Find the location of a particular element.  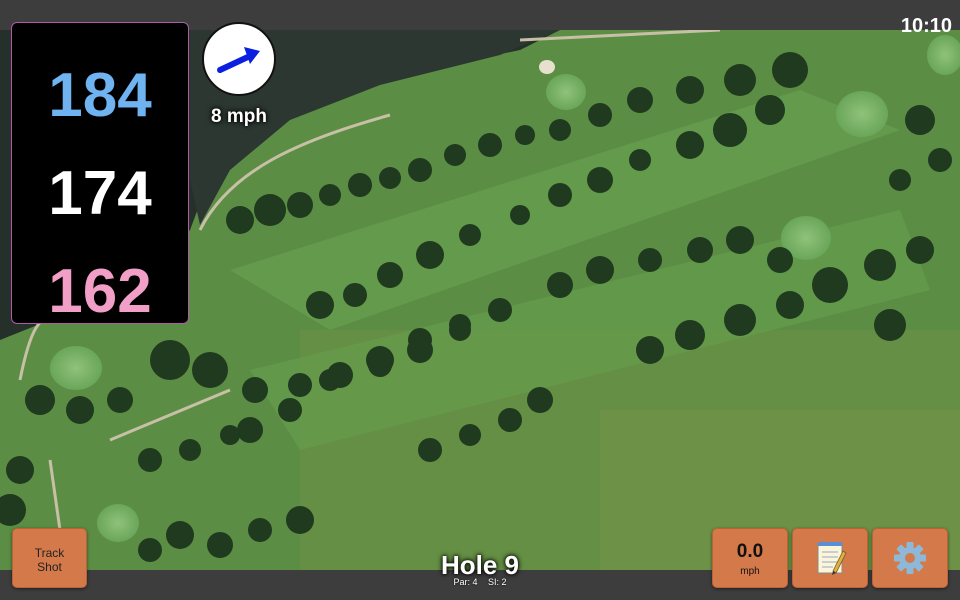

speed-unit: mph is located at coordinates (750, 571).